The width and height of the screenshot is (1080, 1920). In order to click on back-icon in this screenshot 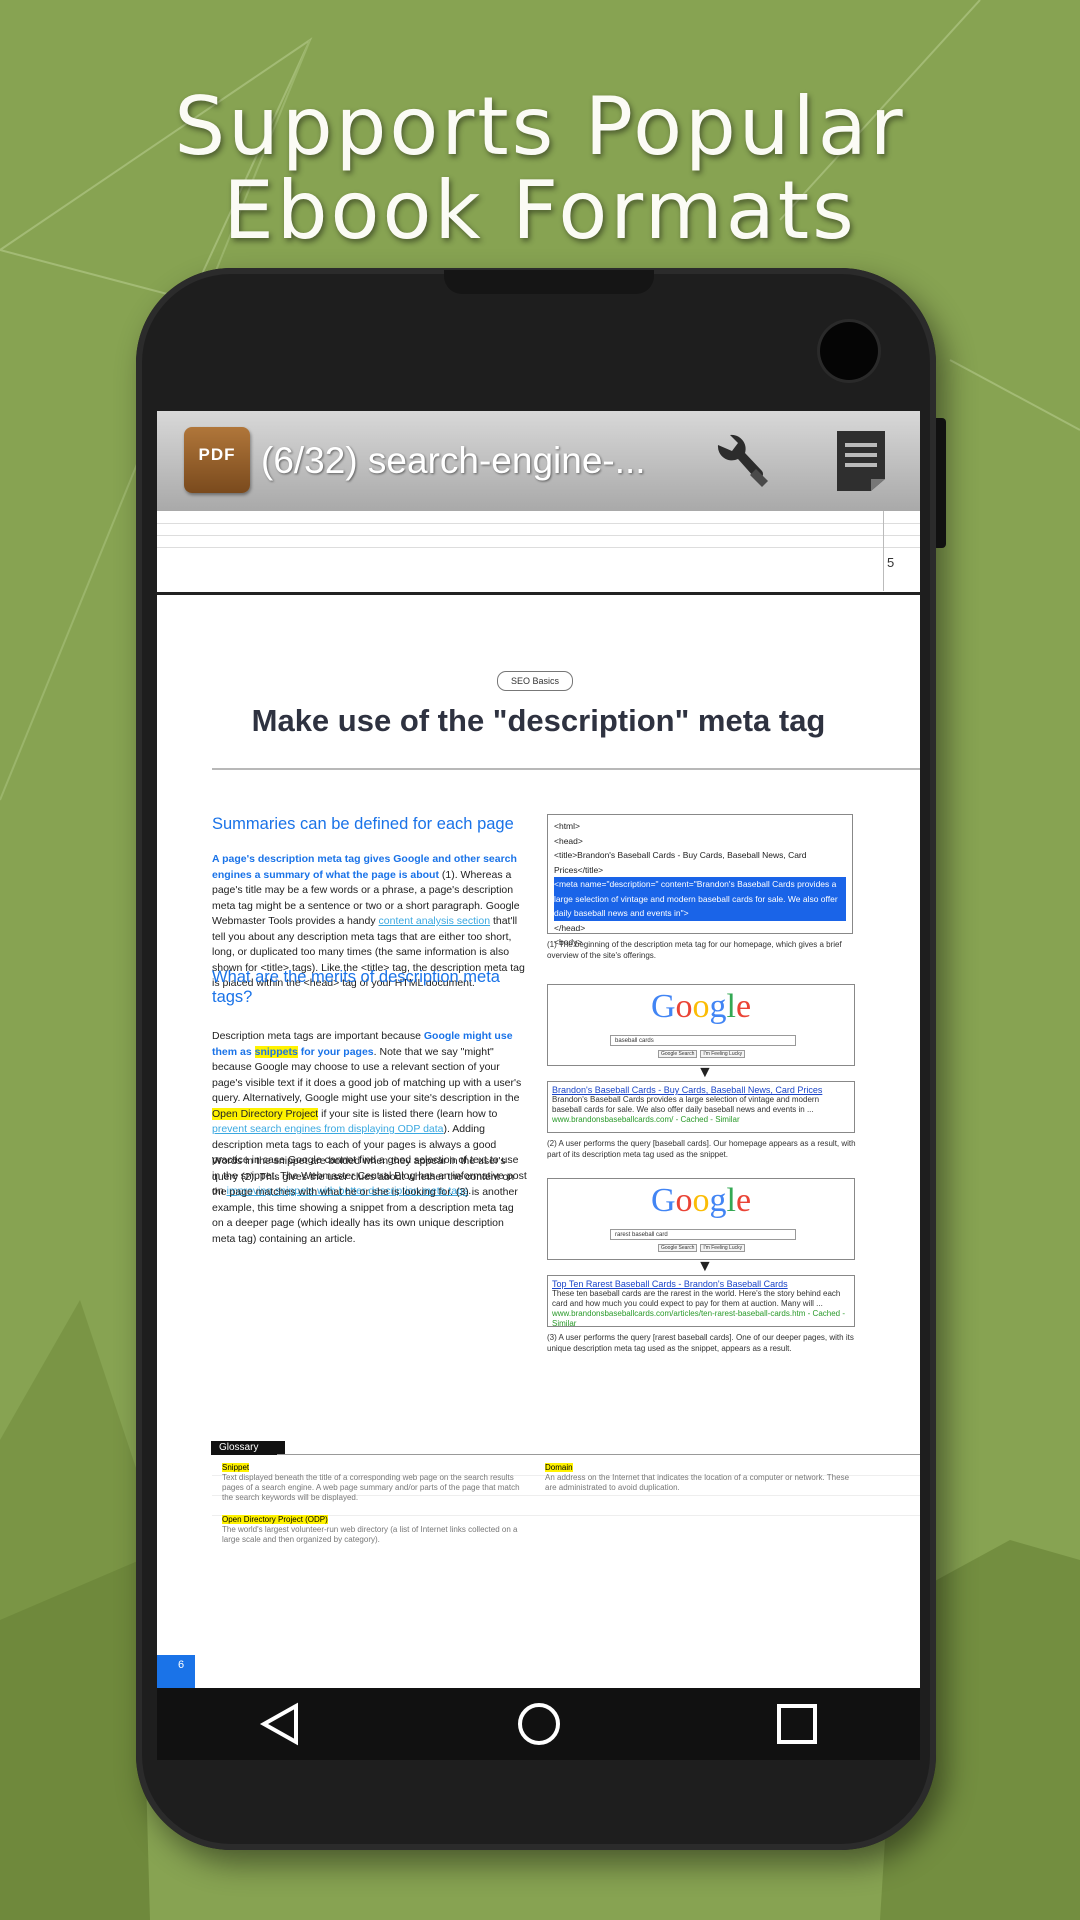, I will do `click(280, 1724)`.